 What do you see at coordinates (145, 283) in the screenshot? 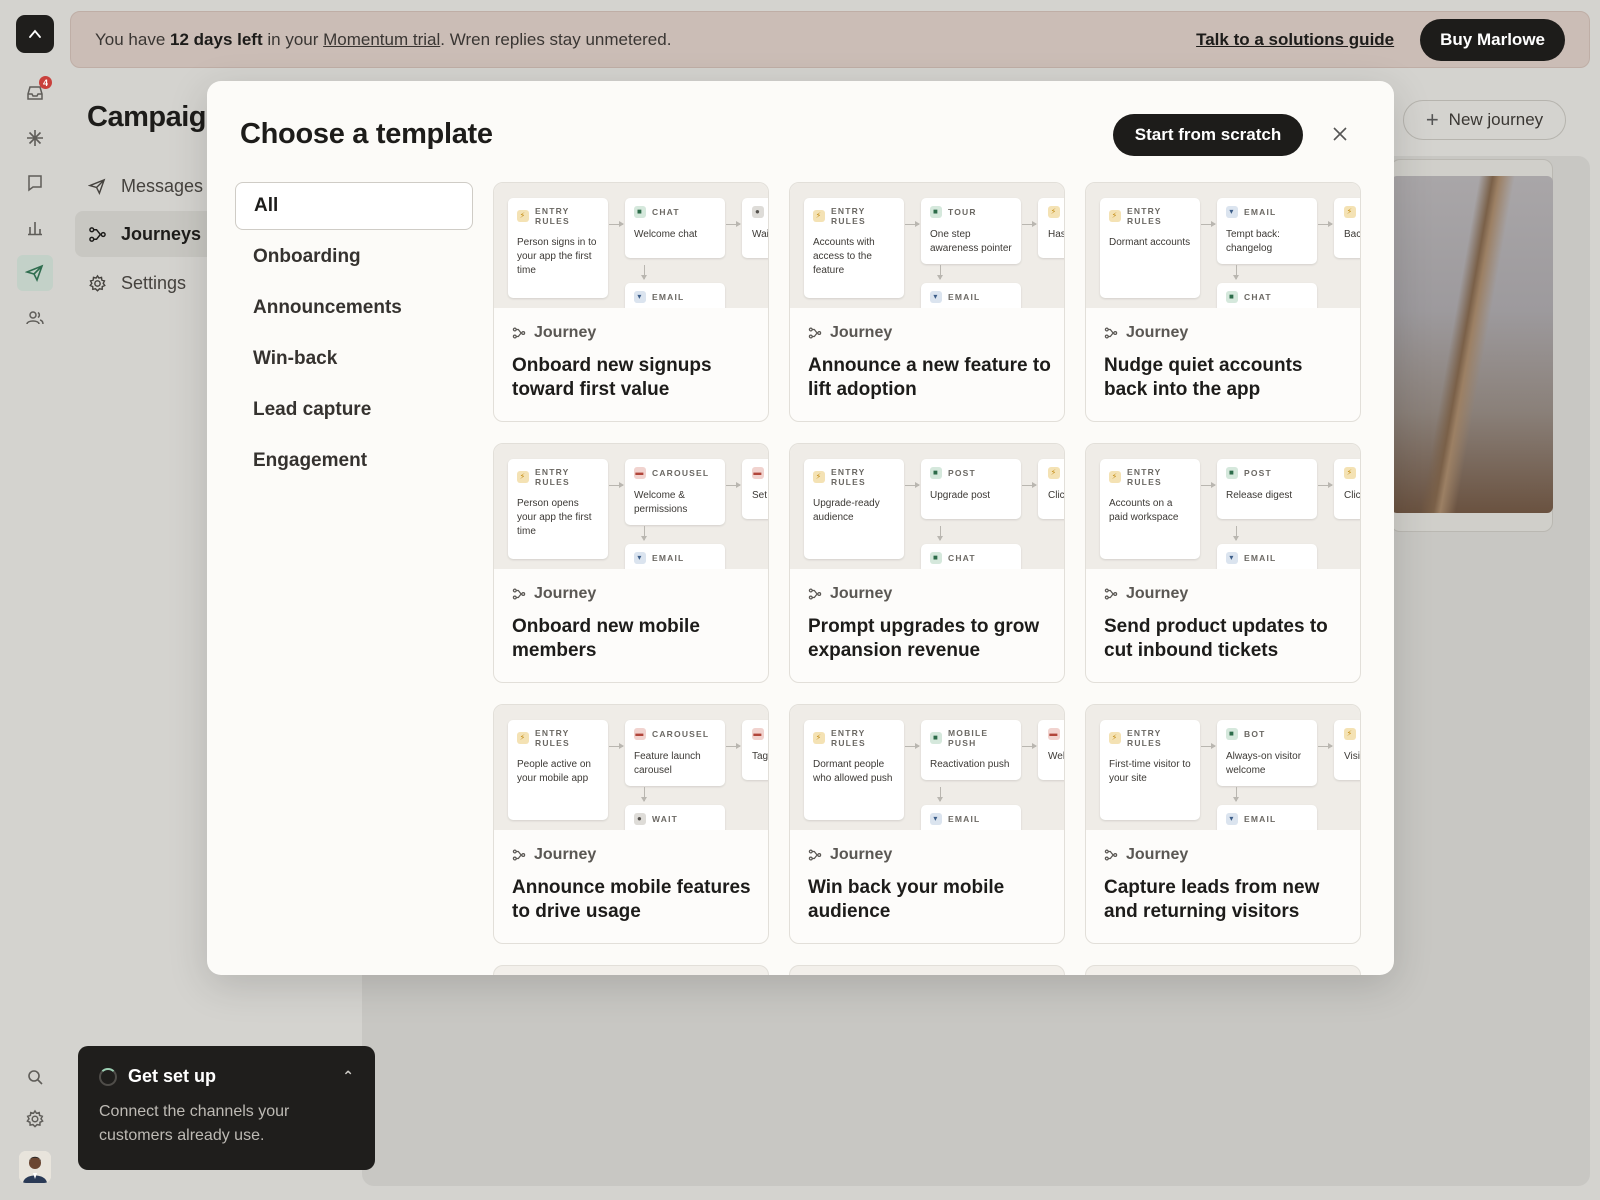
I see `nav-settings: Settings` at bounding box center [145, 283].